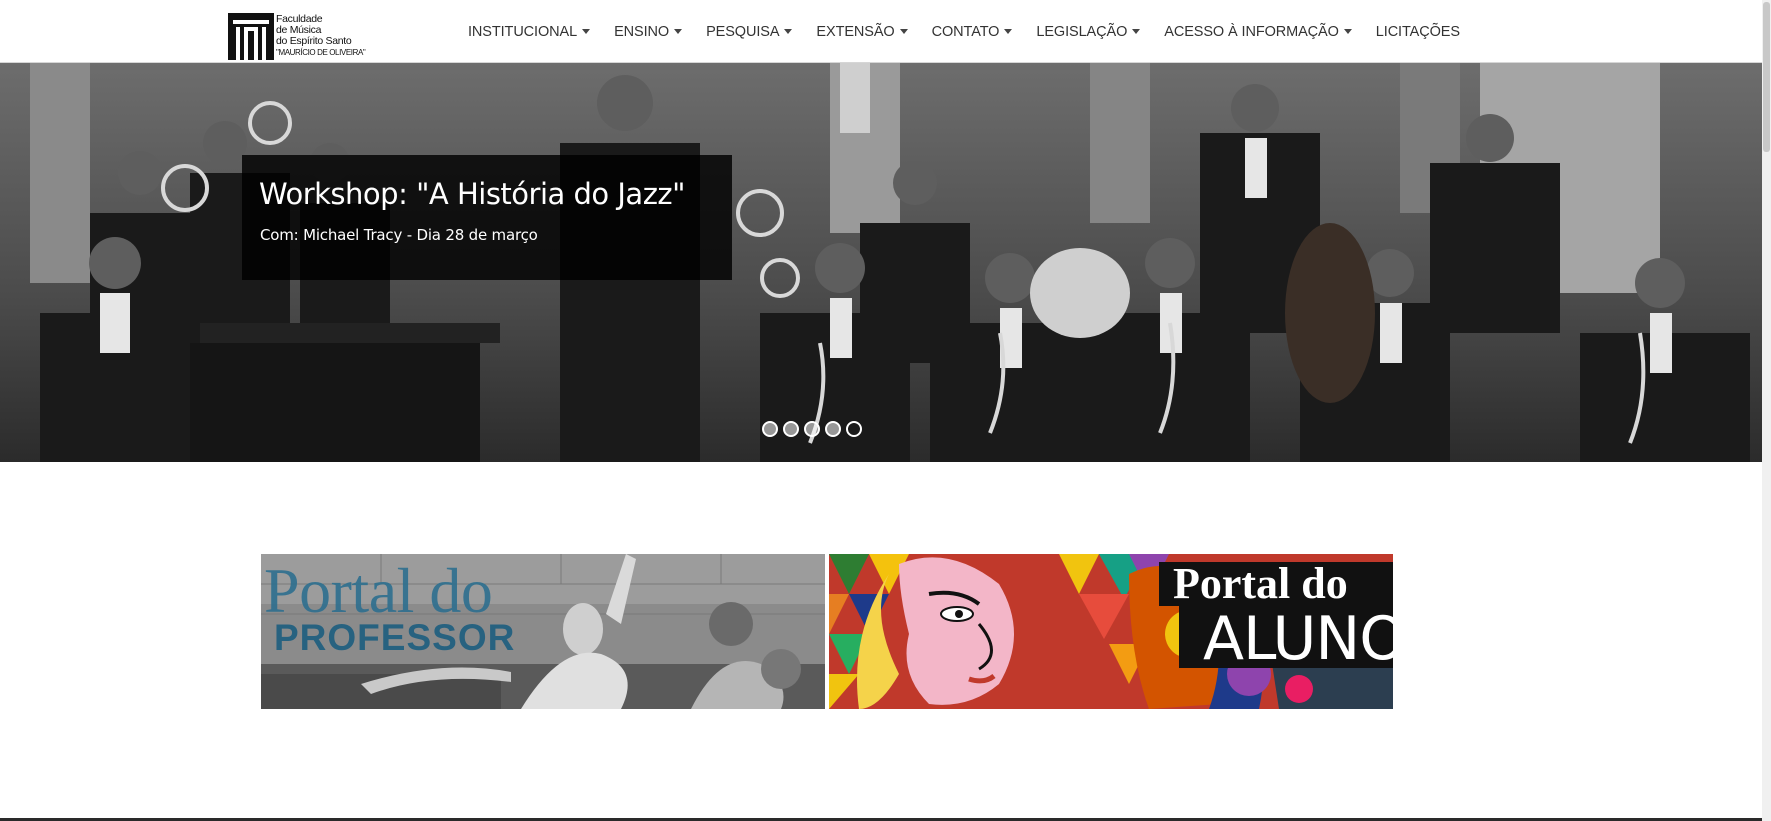  I want to click on faculty-logo-icon, so click(251, 36).